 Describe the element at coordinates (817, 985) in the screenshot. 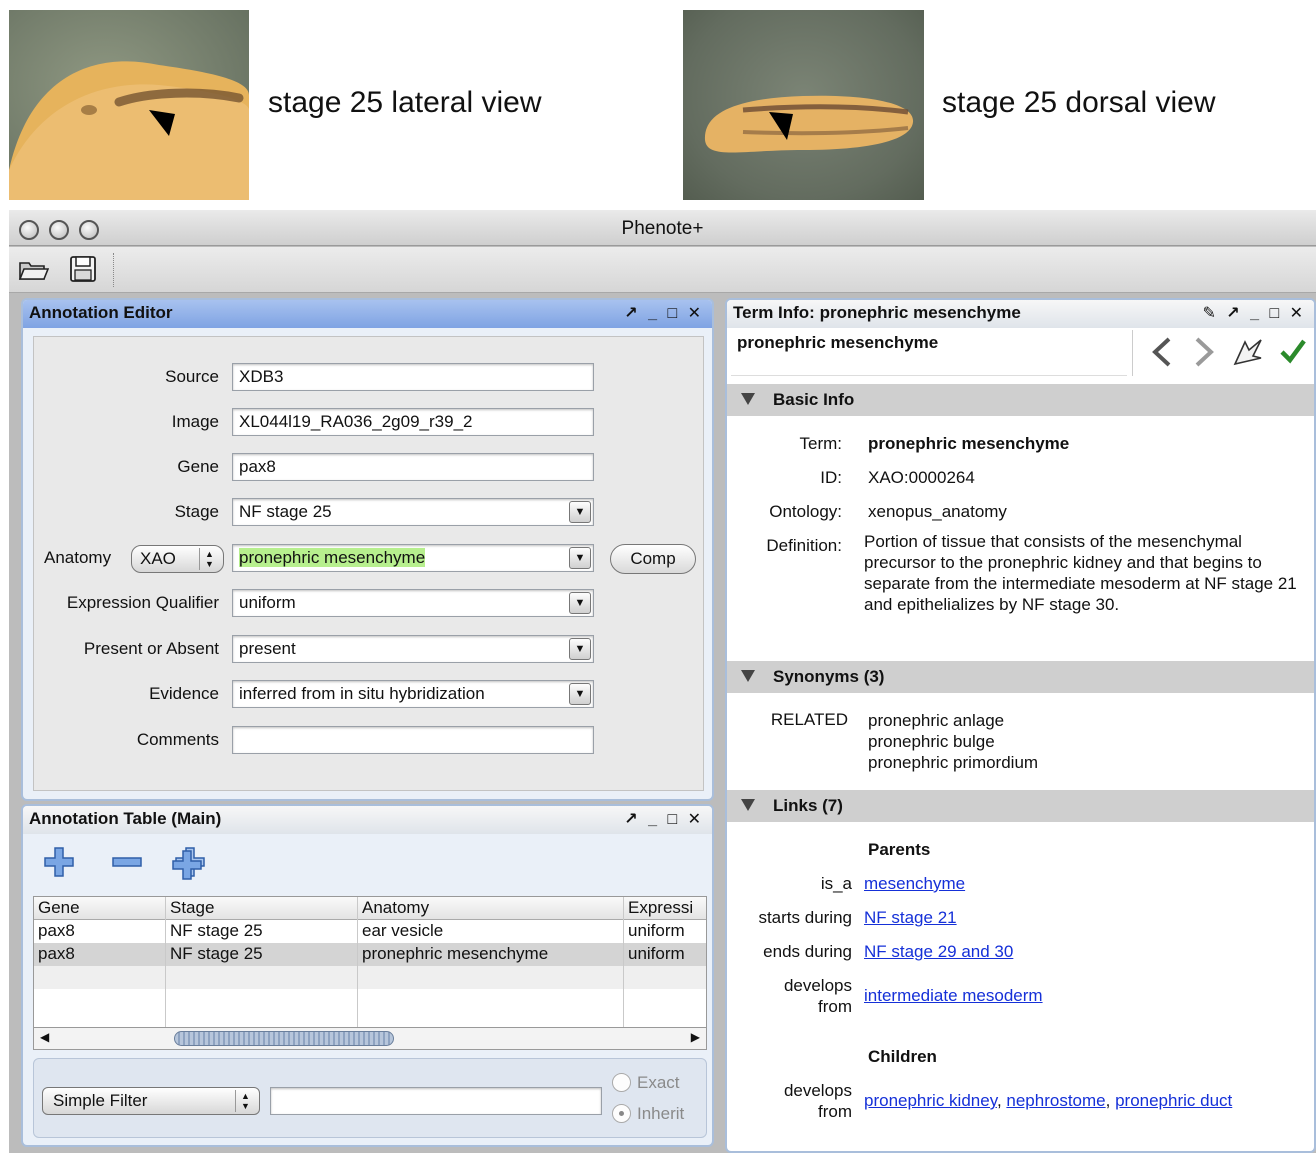

I see `develops-from-key: develops` at that location.